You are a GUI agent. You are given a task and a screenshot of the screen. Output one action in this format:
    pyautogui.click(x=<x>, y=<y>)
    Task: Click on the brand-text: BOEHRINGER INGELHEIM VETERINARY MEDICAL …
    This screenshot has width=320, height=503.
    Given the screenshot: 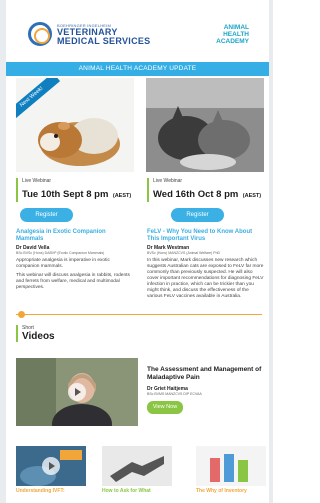 What is the action you would take?
    pyautogui.click(x=104, y=34)
    